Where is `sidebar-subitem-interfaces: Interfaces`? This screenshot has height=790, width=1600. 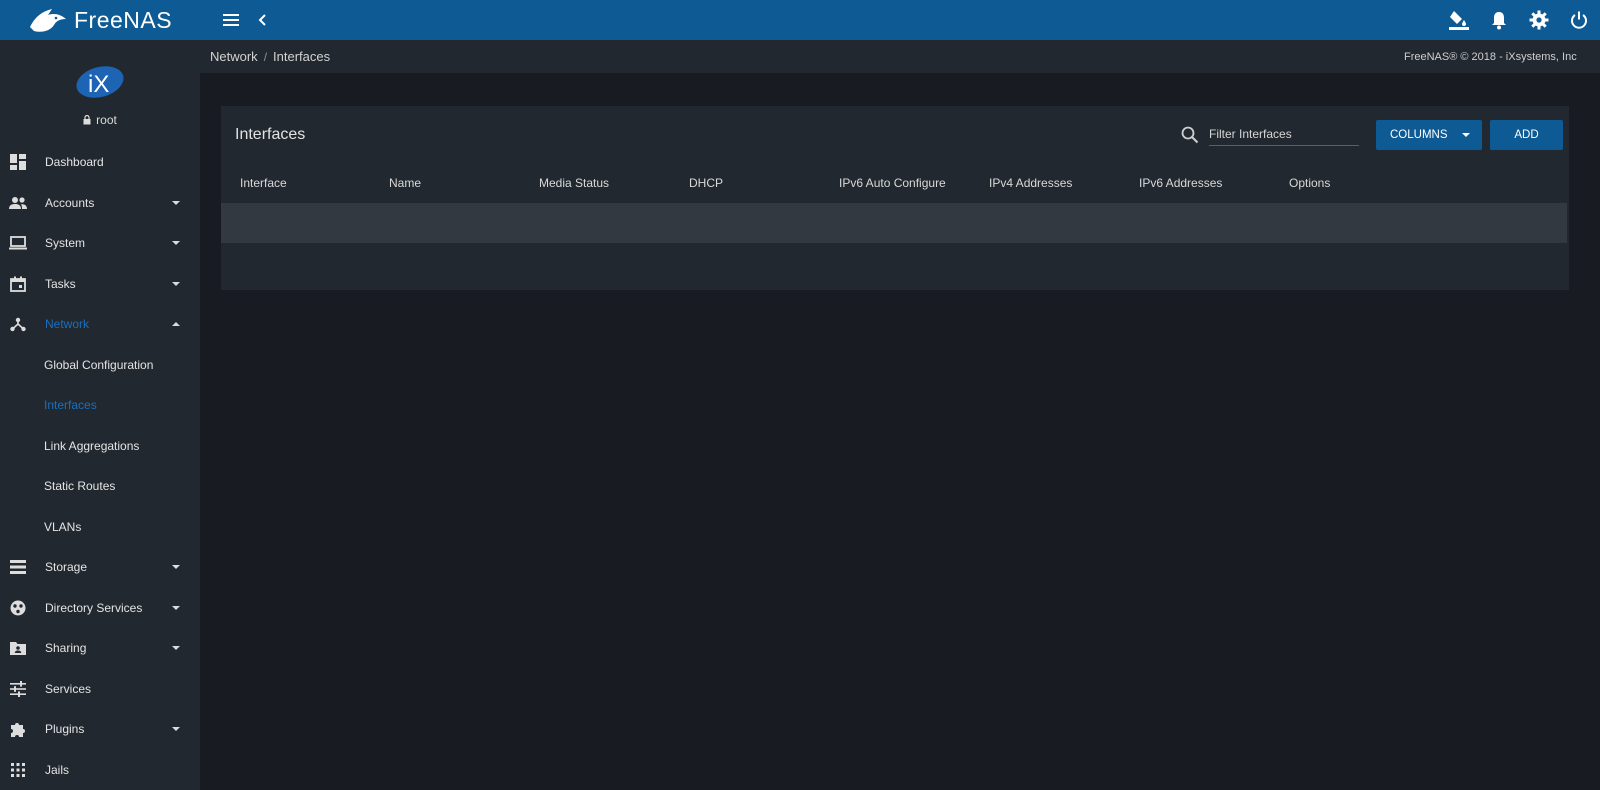
sidebar-subitem-interfaces: Interfaces is located at coordinates (100, 405).